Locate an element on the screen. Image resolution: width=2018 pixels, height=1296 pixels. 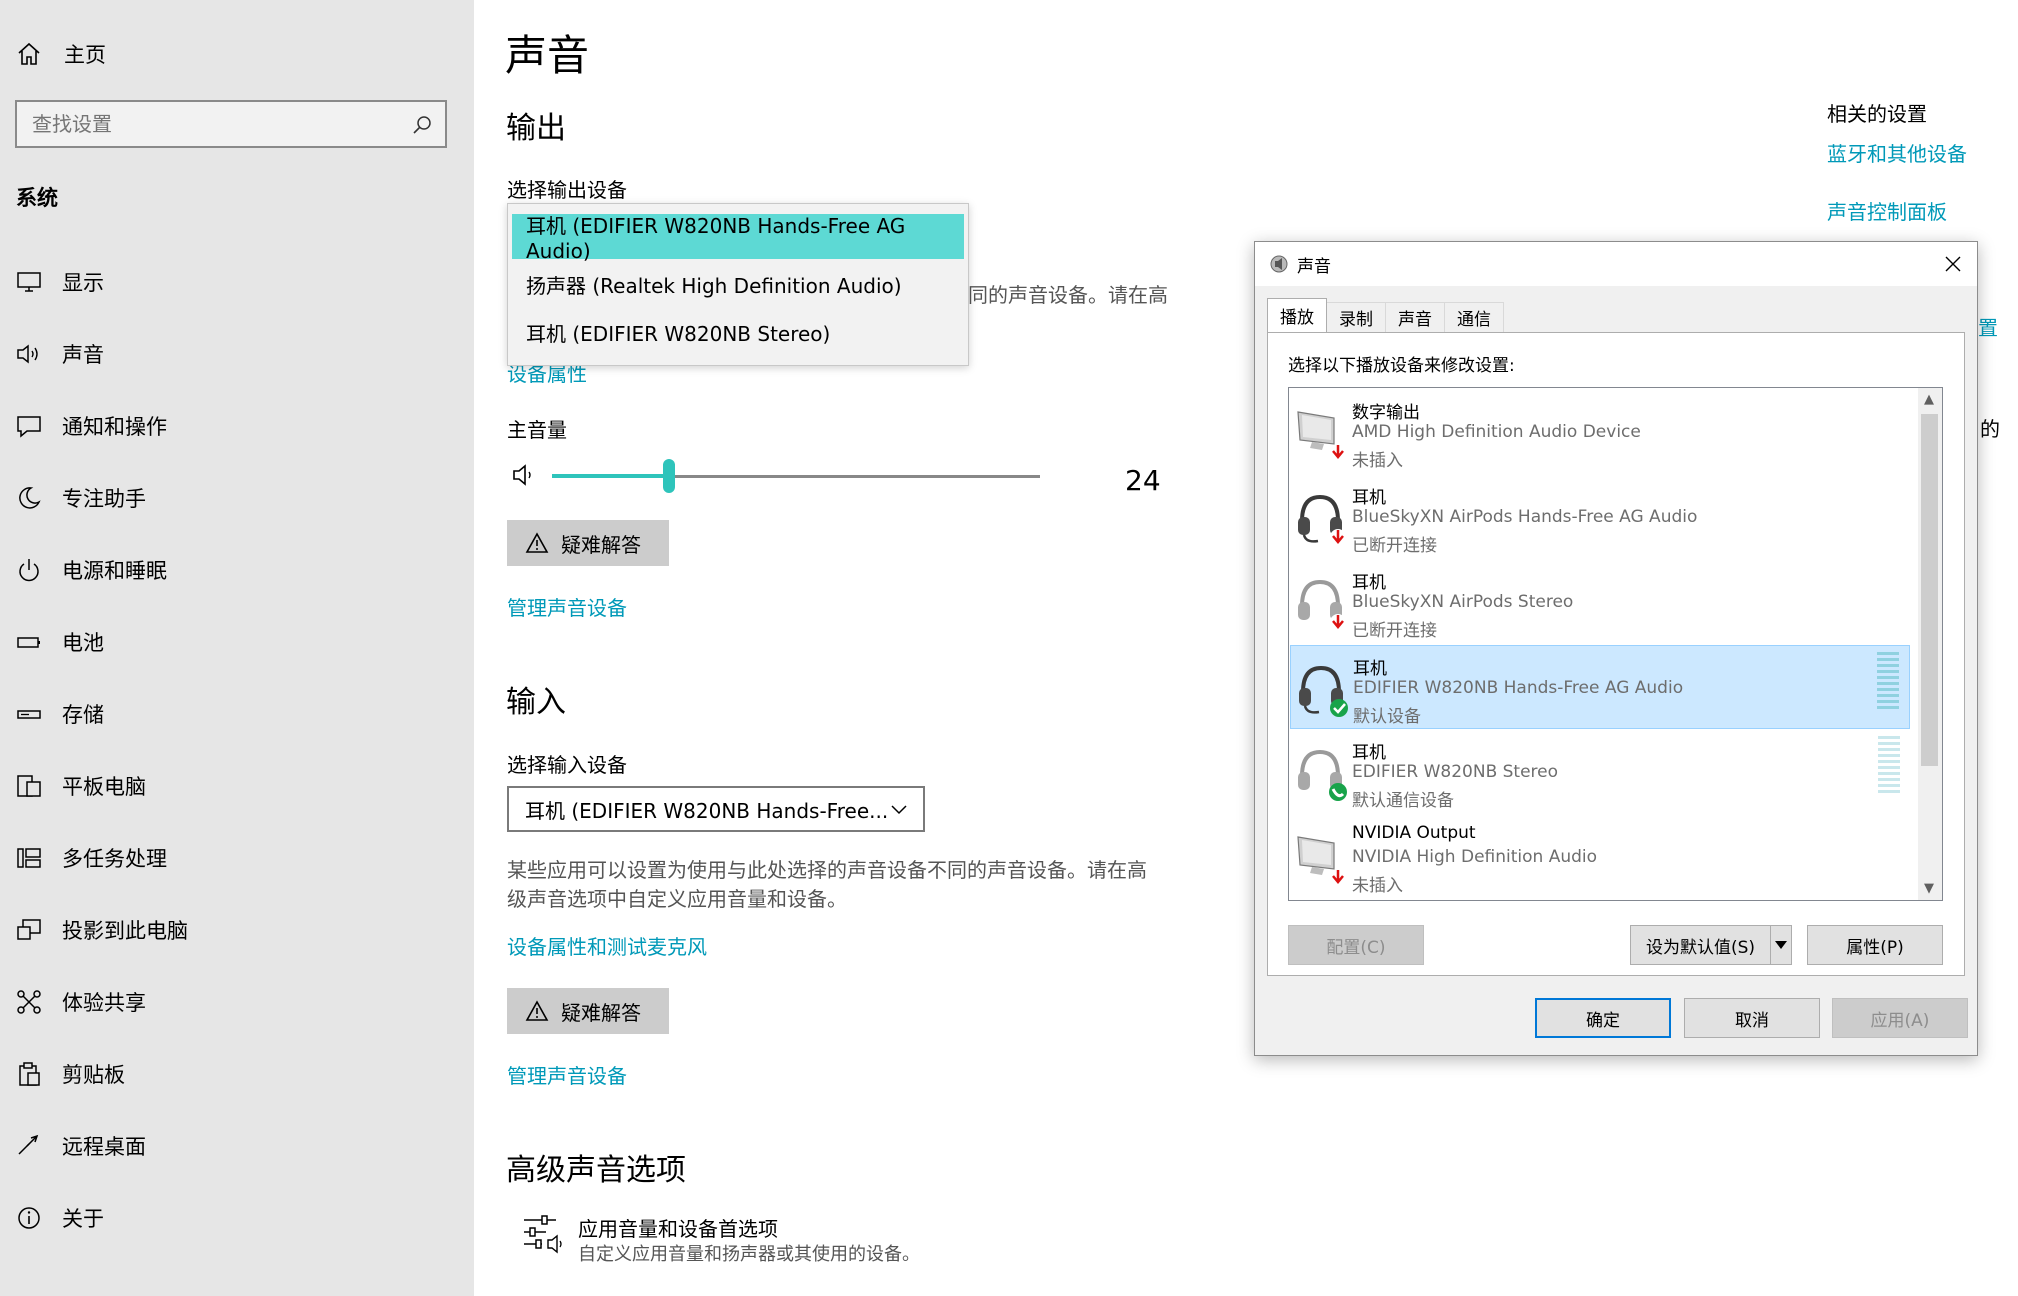
input-manage-devices-link: 管理声音设备 is located at coordinates (567, 1074).